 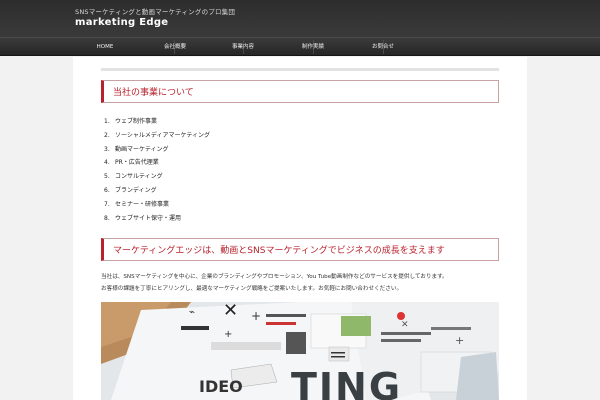 What do you see at coordinates (133, 177) in the screenshot?
I see `list-item: 5. コンサルティング` at bounding box center [133, 177].